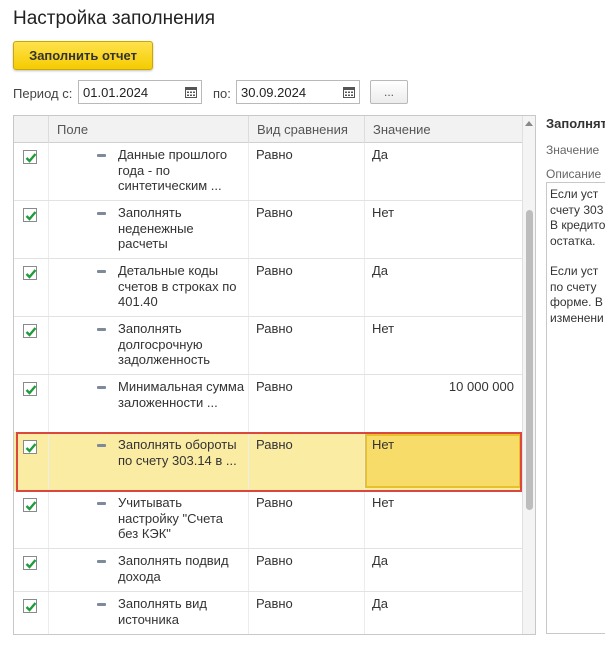 The image size is (605, 648). Describe the element at coordinates (43, 93) in the screenshot. I see `period-from-label: Период с:` at that location.